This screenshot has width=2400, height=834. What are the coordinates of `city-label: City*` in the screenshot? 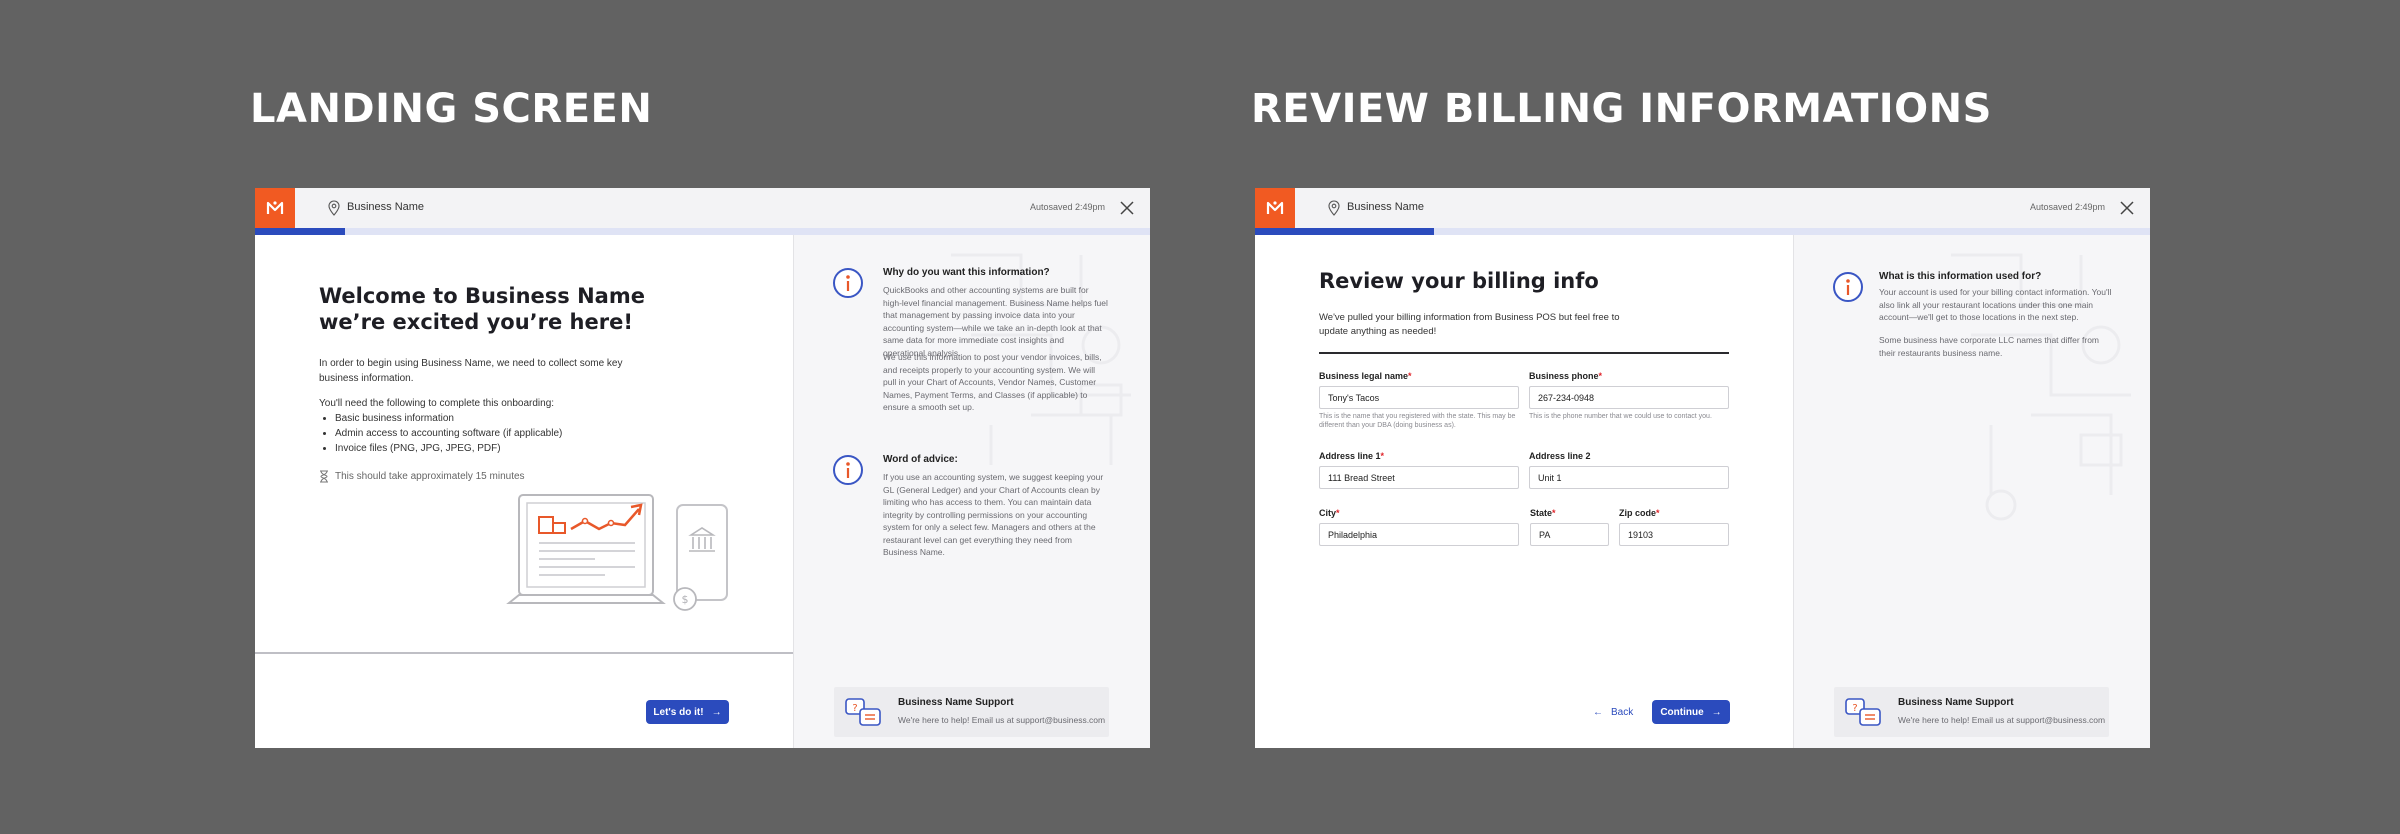 It's located at (1329, 513).